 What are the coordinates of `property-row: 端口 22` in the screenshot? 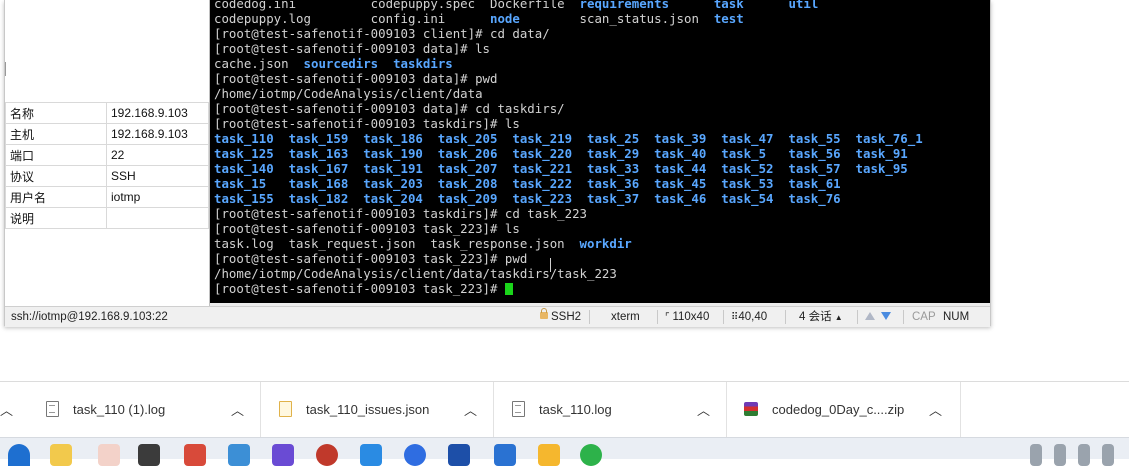 It's located at (107, 155).